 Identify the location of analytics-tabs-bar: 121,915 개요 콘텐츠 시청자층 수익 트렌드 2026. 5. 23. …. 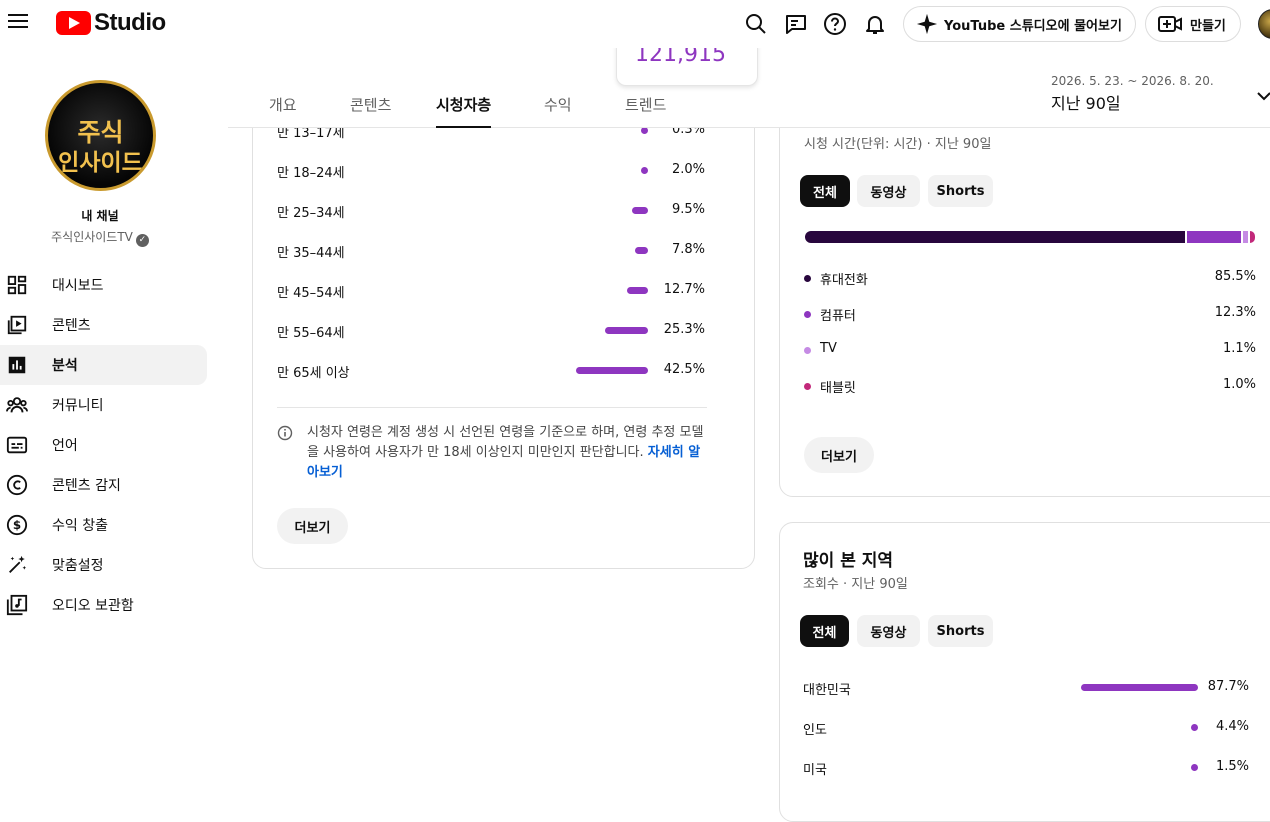
(749, 86).